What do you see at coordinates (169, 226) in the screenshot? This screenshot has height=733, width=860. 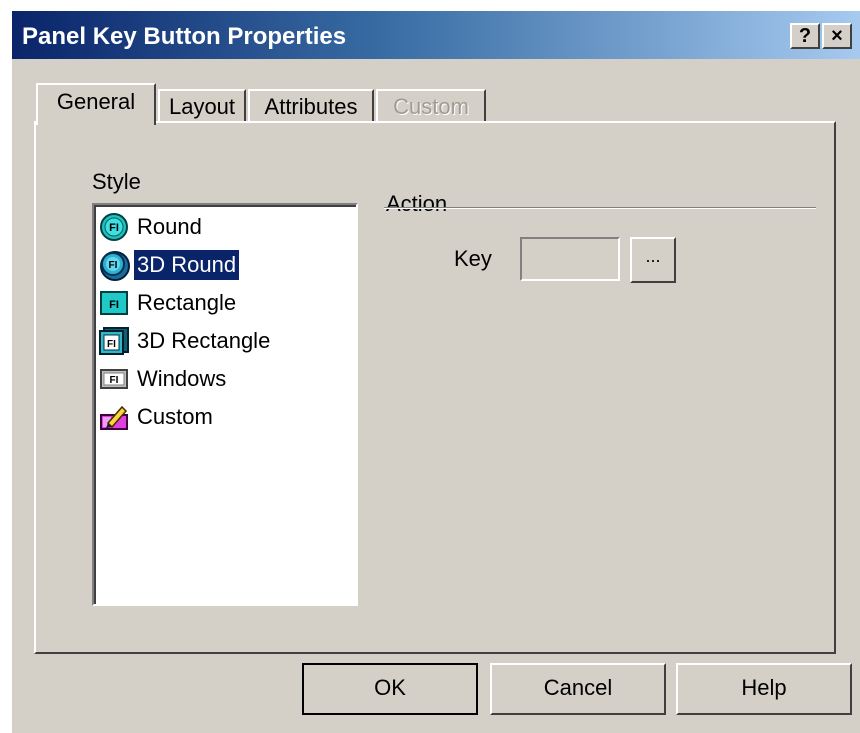 I see `list-item-label: Round` at bounding box center [169, 226].